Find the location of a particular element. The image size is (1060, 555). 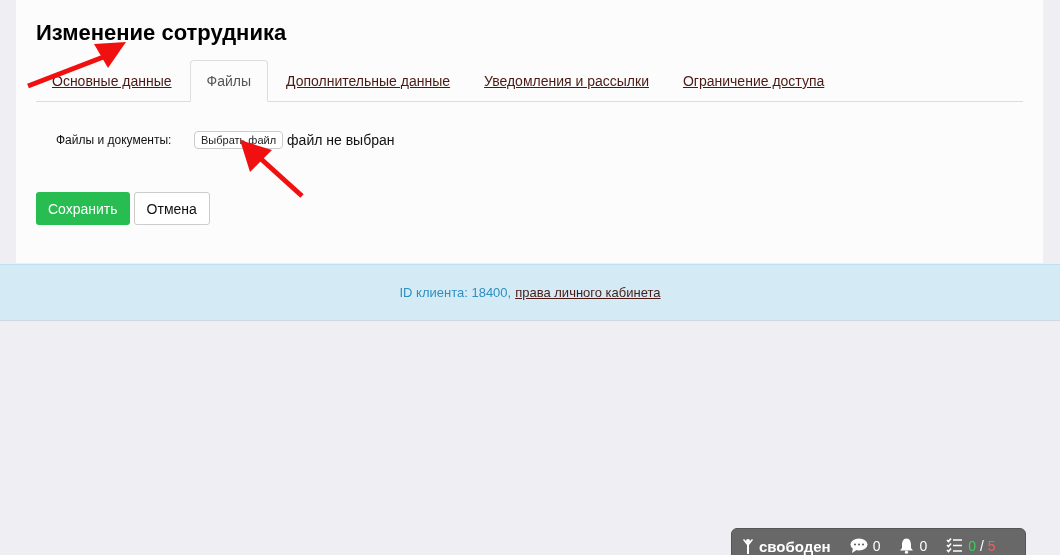

tab: Дополнительные данные is located at coordinates (368, 87).